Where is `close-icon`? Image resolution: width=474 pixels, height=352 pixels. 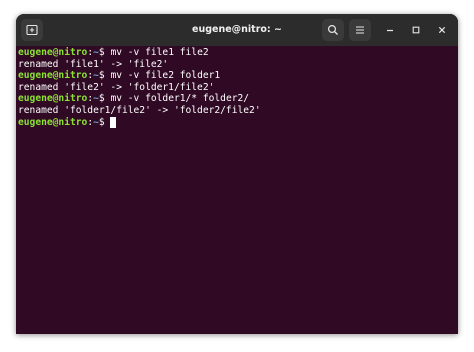 close-icon is located at coordinates (442, 30).